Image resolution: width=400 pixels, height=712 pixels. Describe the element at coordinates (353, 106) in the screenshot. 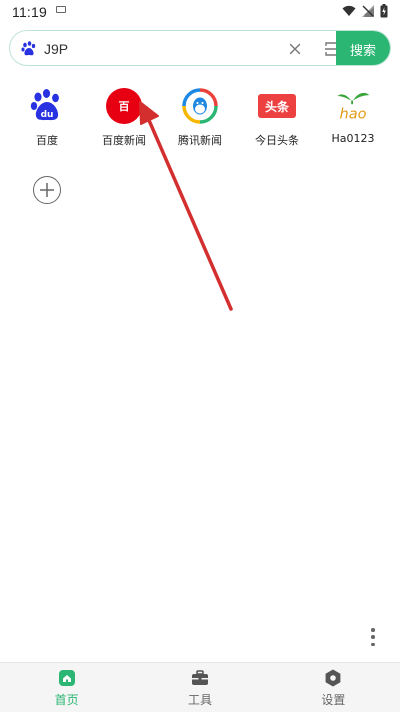

I see `hao123-icon: hao` at that location.